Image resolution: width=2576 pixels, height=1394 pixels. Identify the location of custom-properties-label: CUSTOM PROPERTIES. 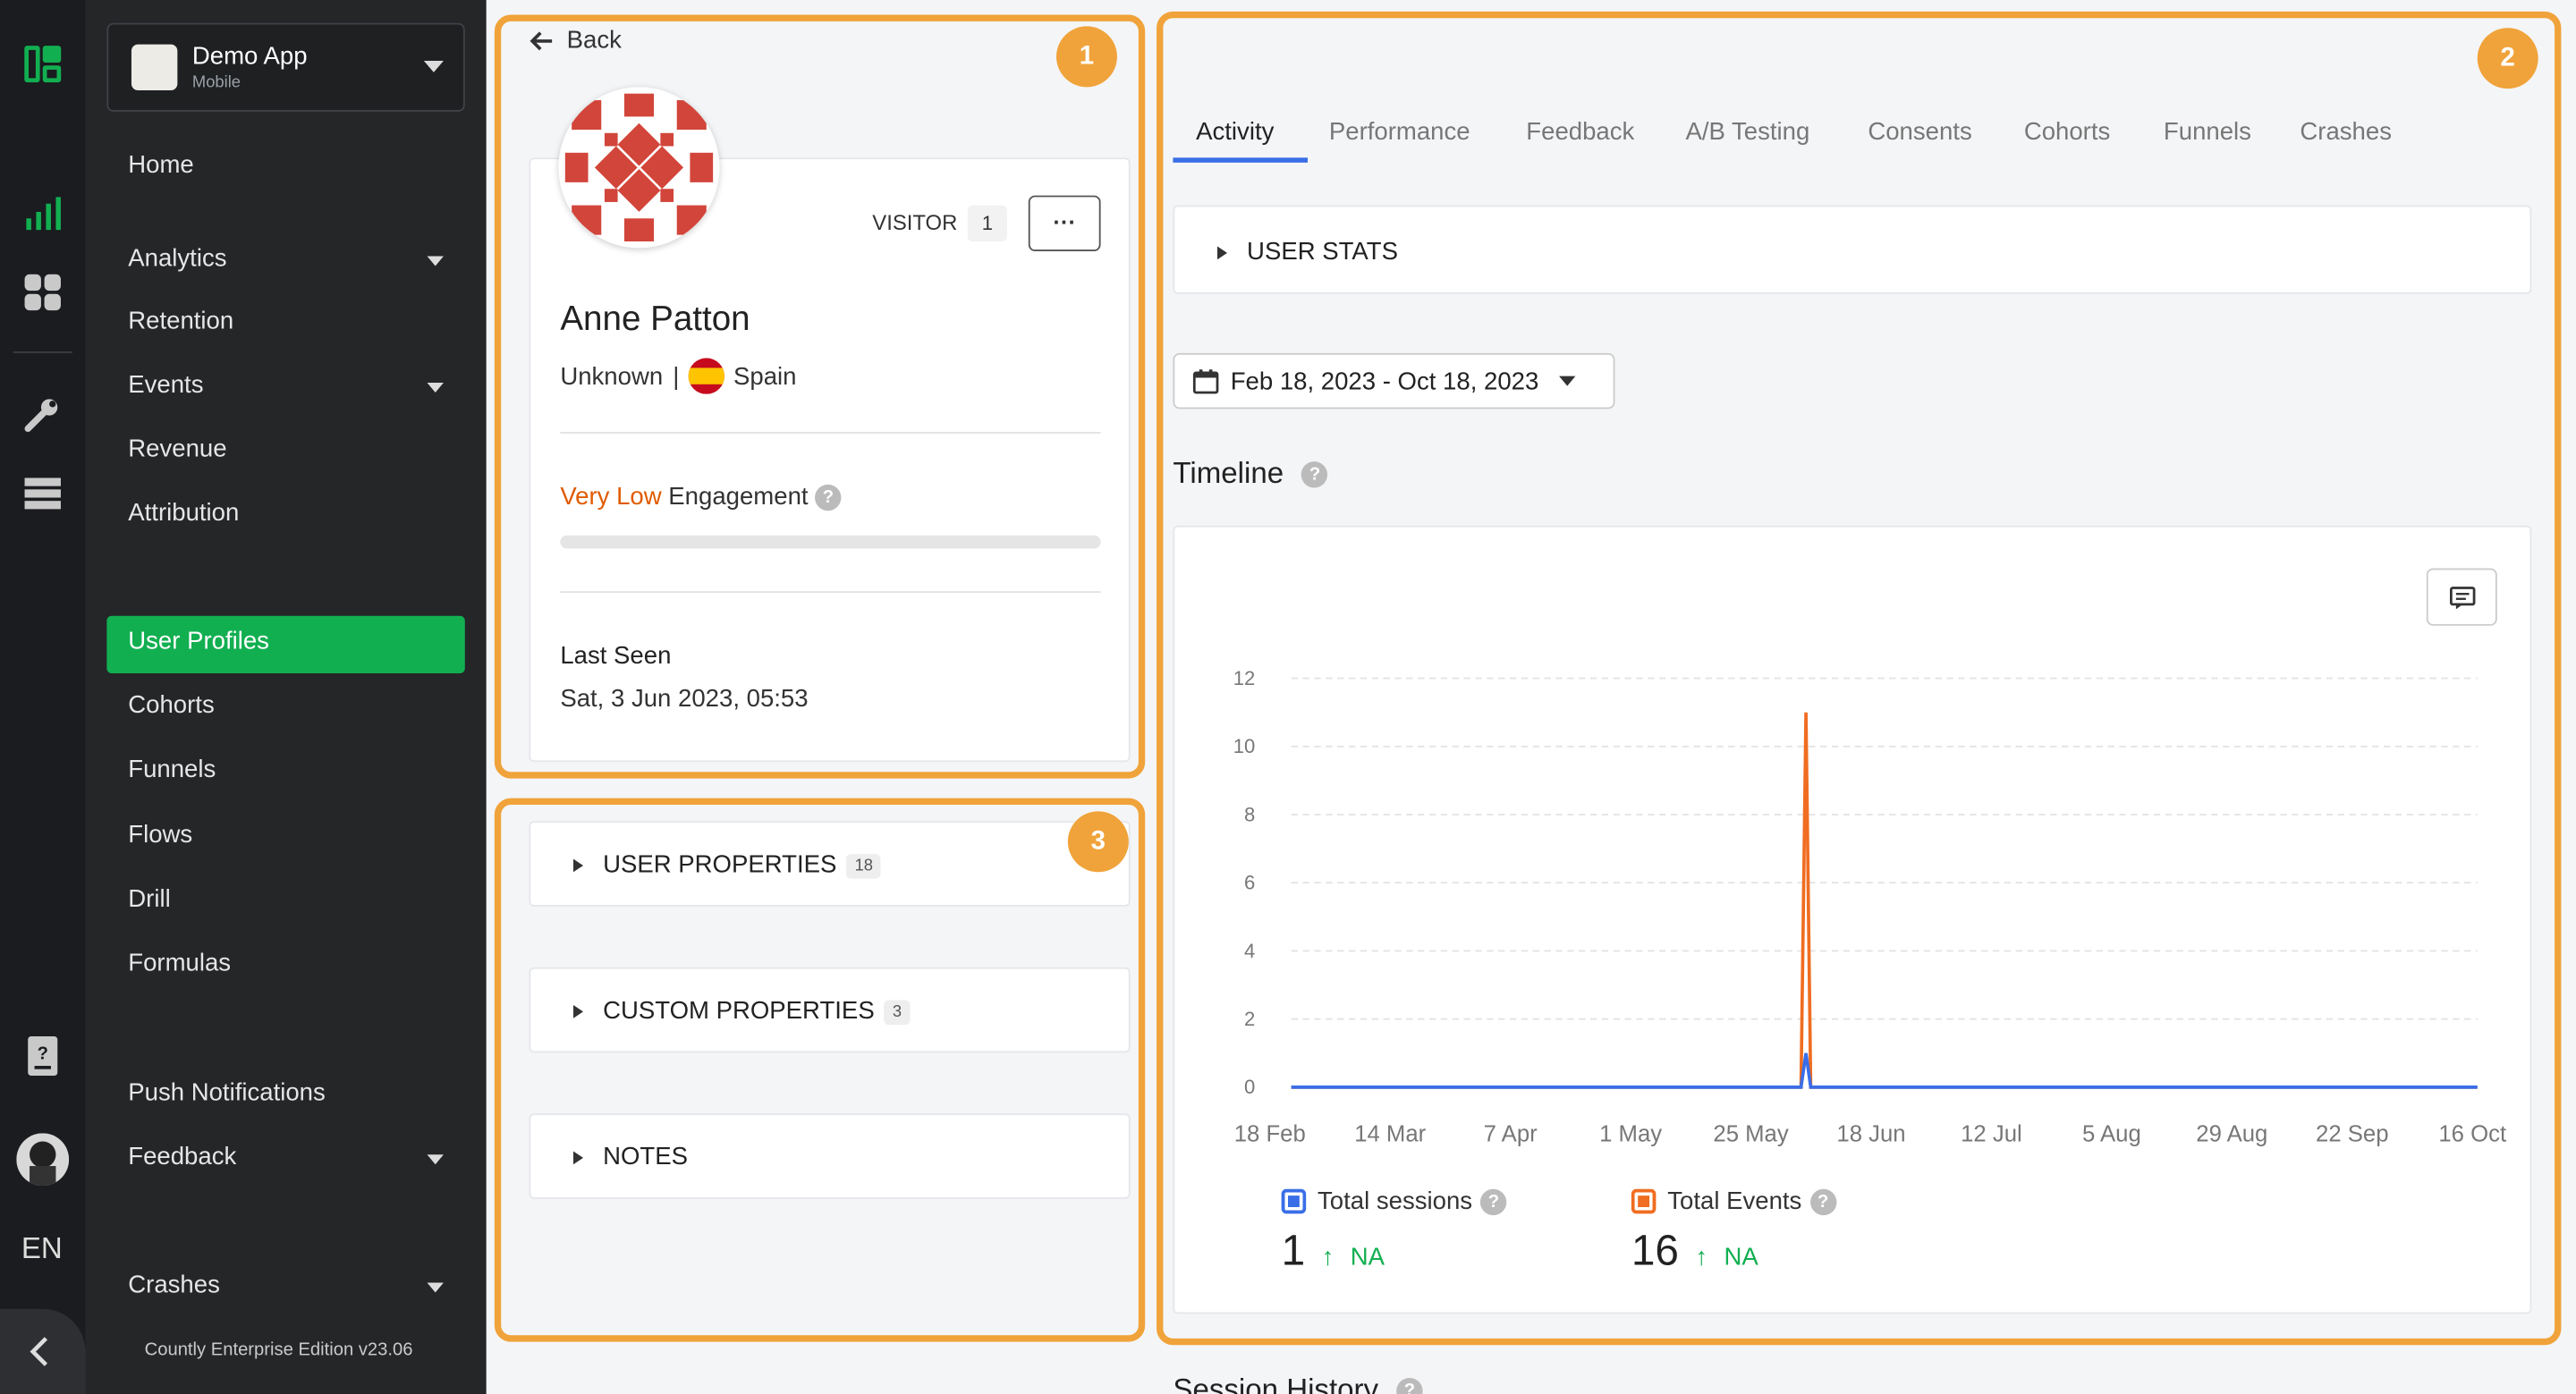
(739, 1011).